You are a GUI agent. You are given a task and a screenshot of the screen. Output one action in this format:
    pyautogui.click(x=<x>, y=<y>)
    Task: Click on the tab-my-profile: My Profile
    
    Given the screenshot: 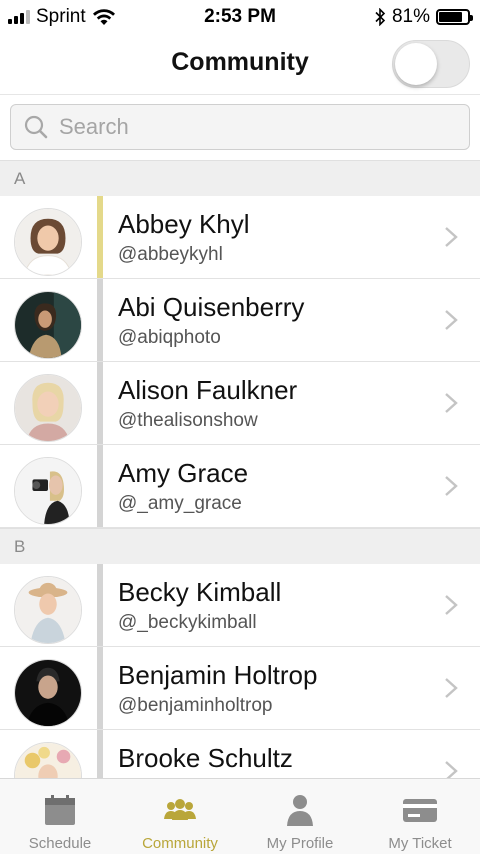 What is the action you would take?
    pyautogui.click(x=300, y=816)
    